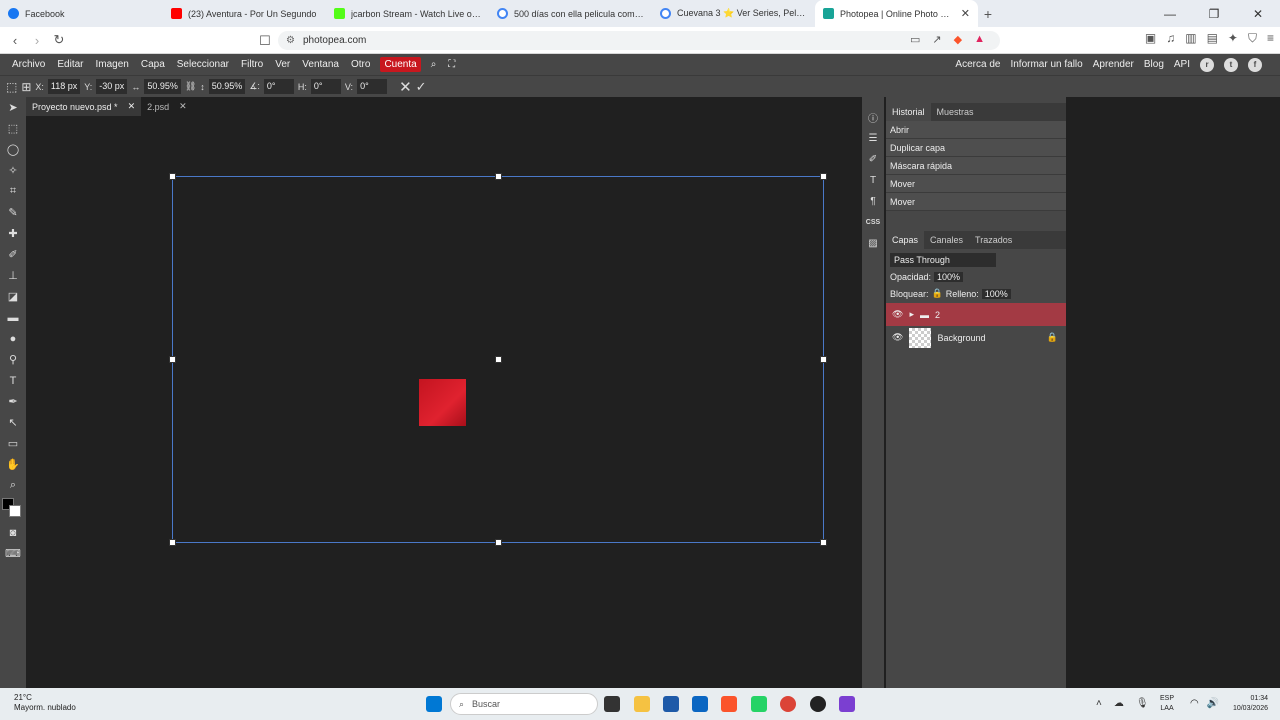 The width and height of the screenshot is (1280, 720). Describe the element at coordinates (45, 703) in the screenshot. I see `weather-widget: 21°C Mayorm. nublado` at that location.